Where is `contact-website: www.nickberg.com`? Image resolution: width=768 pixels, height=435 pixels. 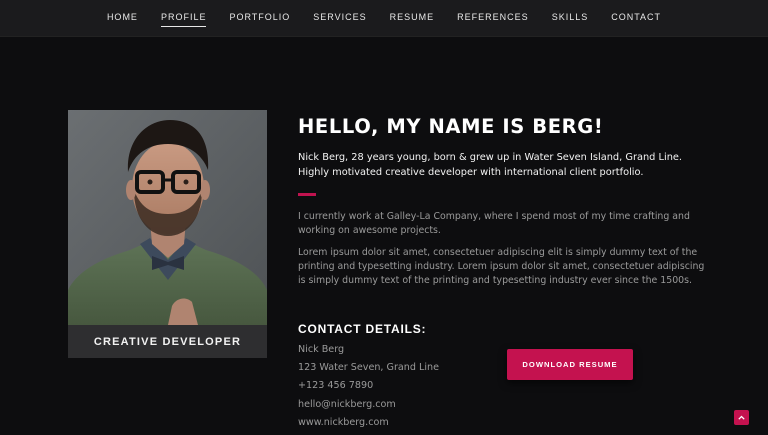 contact-website: www.nickberg.com is located at coordinates (398, 423).